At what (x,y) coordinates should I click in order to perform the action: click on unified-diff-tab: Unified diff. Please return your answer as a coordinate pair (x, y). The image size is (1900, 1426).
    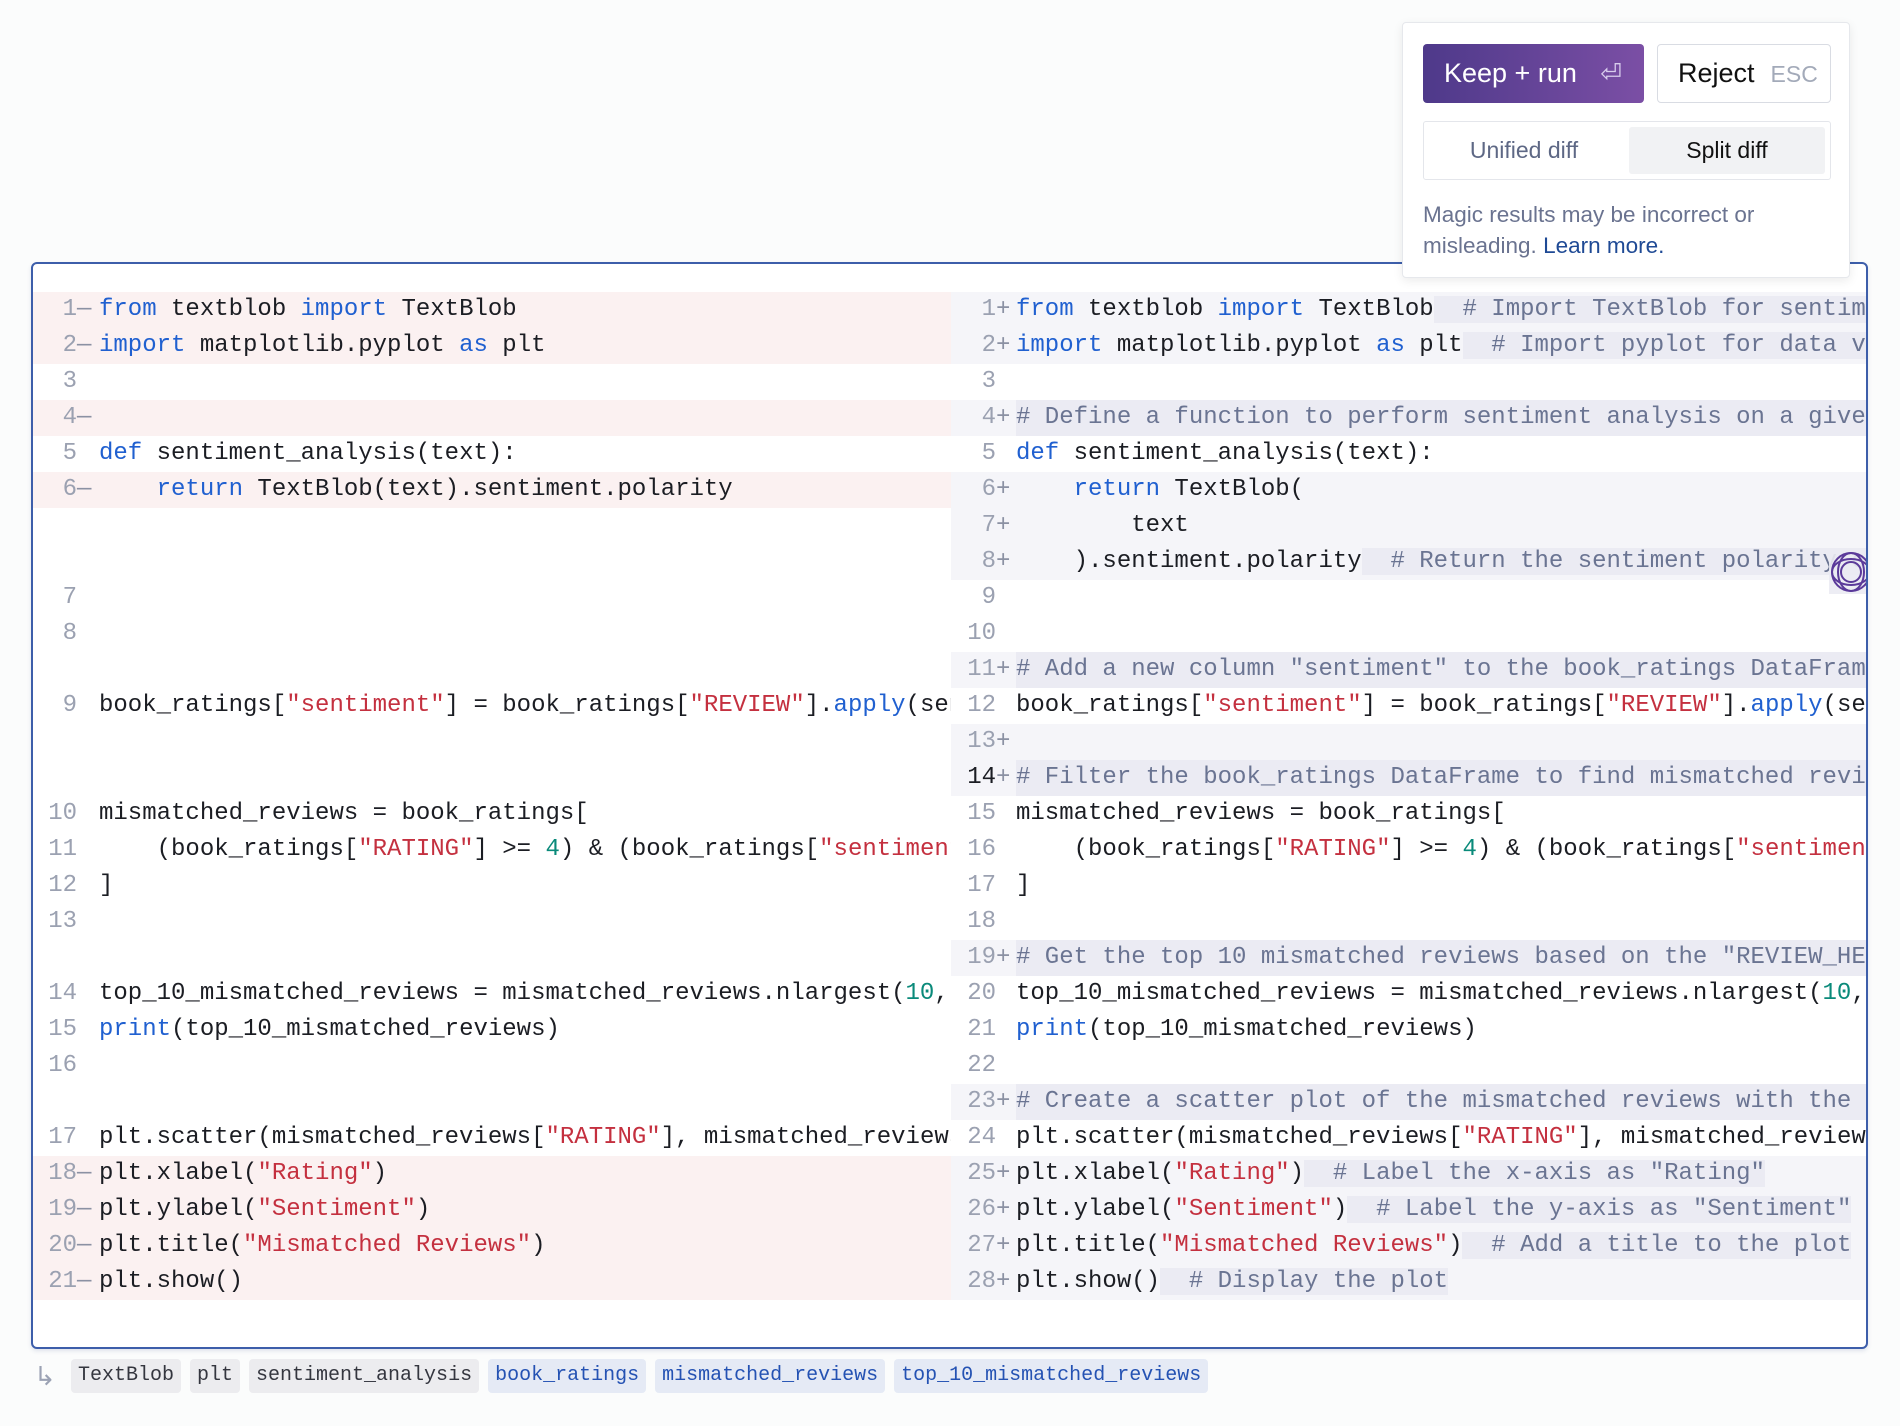
    Looking at the image, I should click on (1524, 150).